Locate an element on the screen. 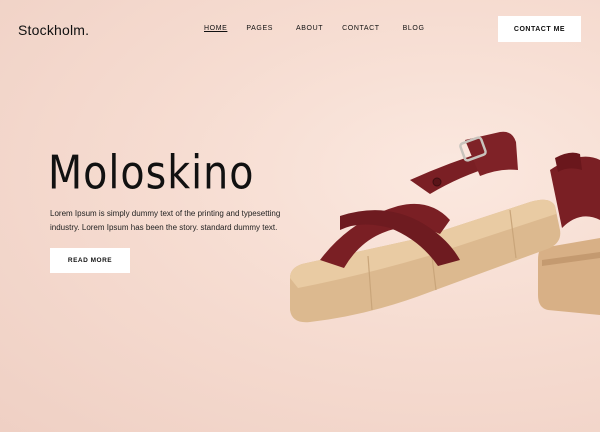 The width and height of the screenshot is (600, 432). nav-blog: BLOG is located at coordinates (414, 28).